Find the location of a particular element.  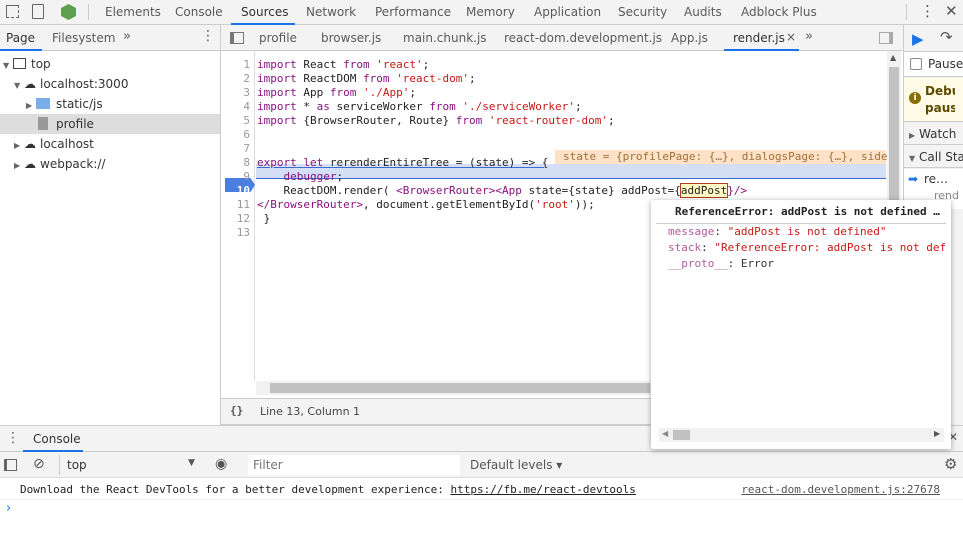

property-message: message: "addPost is not defined" is located at coordinates (808, 232).